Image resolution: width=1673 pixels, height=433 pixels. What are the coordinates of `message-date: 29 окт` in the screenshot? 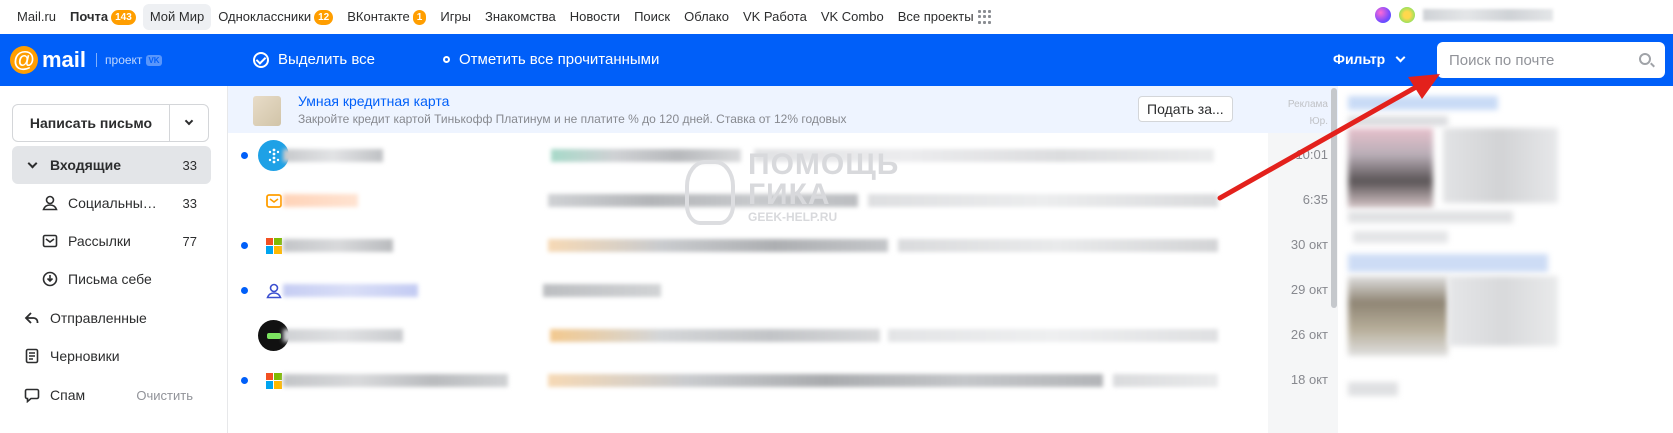 It's located at (1309, 289).